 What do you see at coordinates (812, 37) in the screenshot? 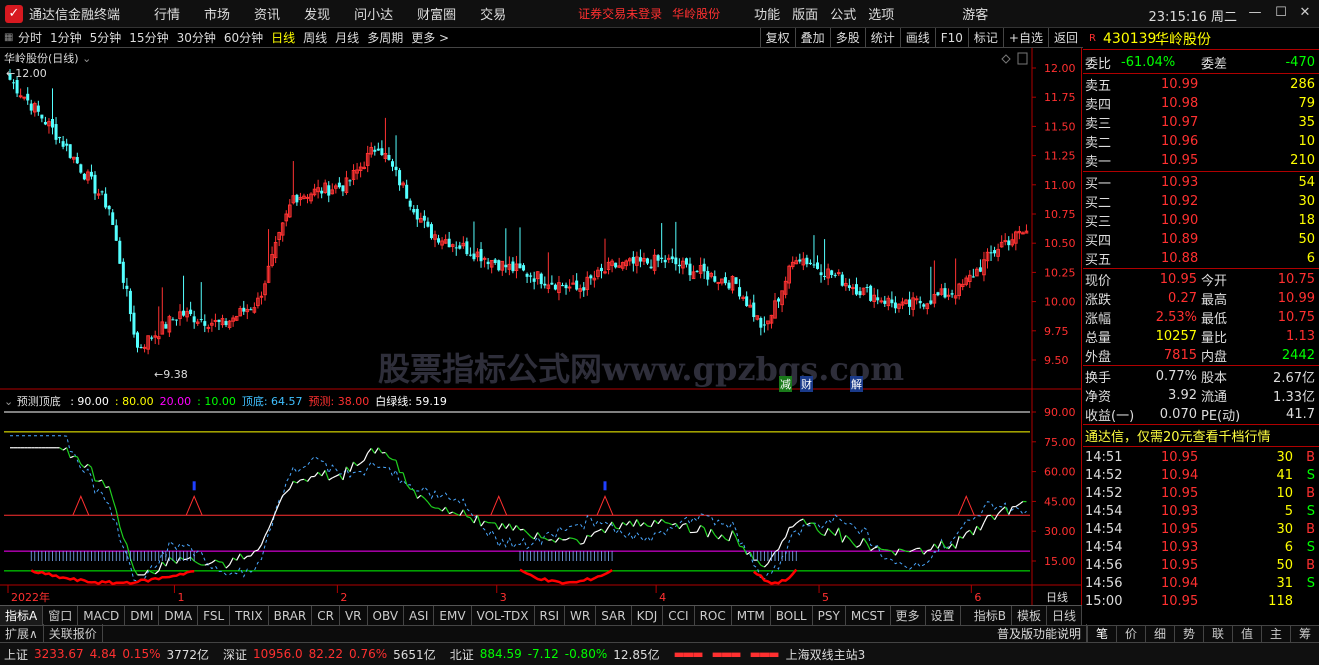
I see `btn-diejia: 叠加` at bounding box center [812, 37].